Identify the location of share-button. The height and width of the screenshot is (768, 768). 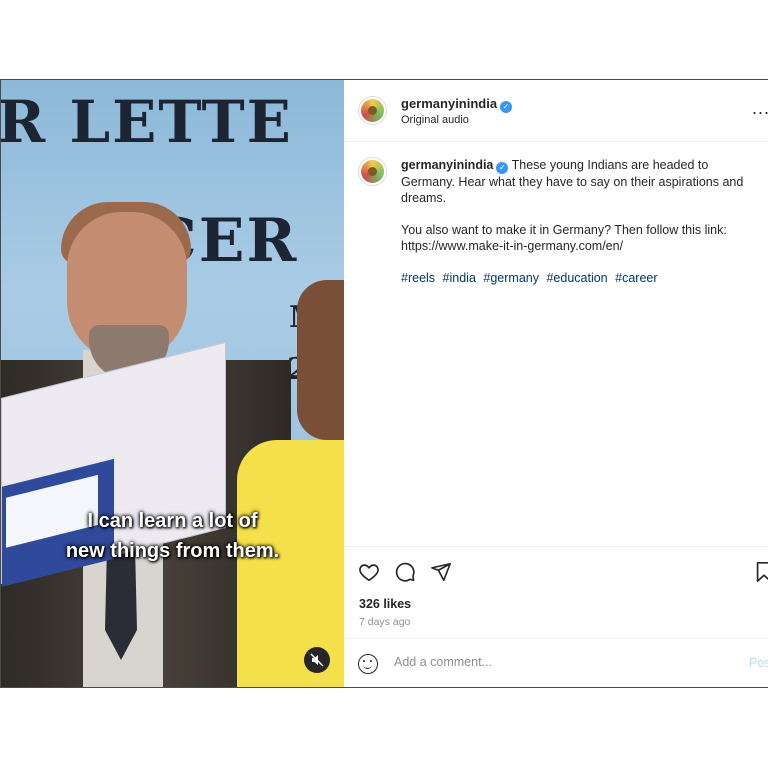
(441, 575).